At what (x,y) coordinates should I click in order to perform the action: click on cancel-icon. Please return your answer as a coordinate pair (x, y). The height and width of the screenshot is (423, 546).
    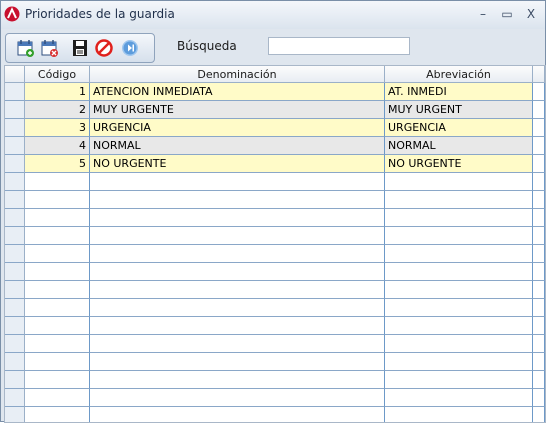
    Looking at the image, I should click on (104, 48).